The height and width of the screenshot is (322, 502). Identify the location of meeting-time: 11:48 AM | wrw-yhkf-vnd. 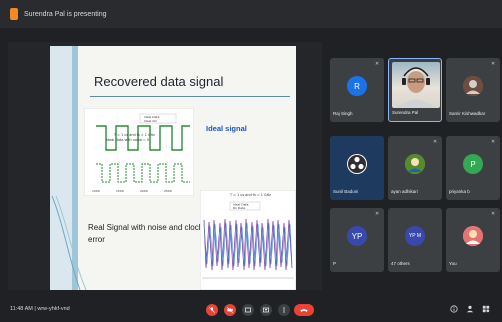
(40, 309).